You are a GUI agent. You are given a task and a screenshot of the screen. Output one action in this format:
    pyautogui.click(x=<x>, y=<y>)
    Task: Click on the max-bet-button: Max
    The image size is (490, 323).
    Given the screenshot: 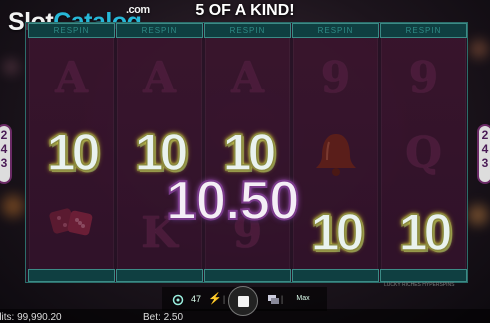 What is the action you would take?
    pyautogui.click(x=303, y=299)
    